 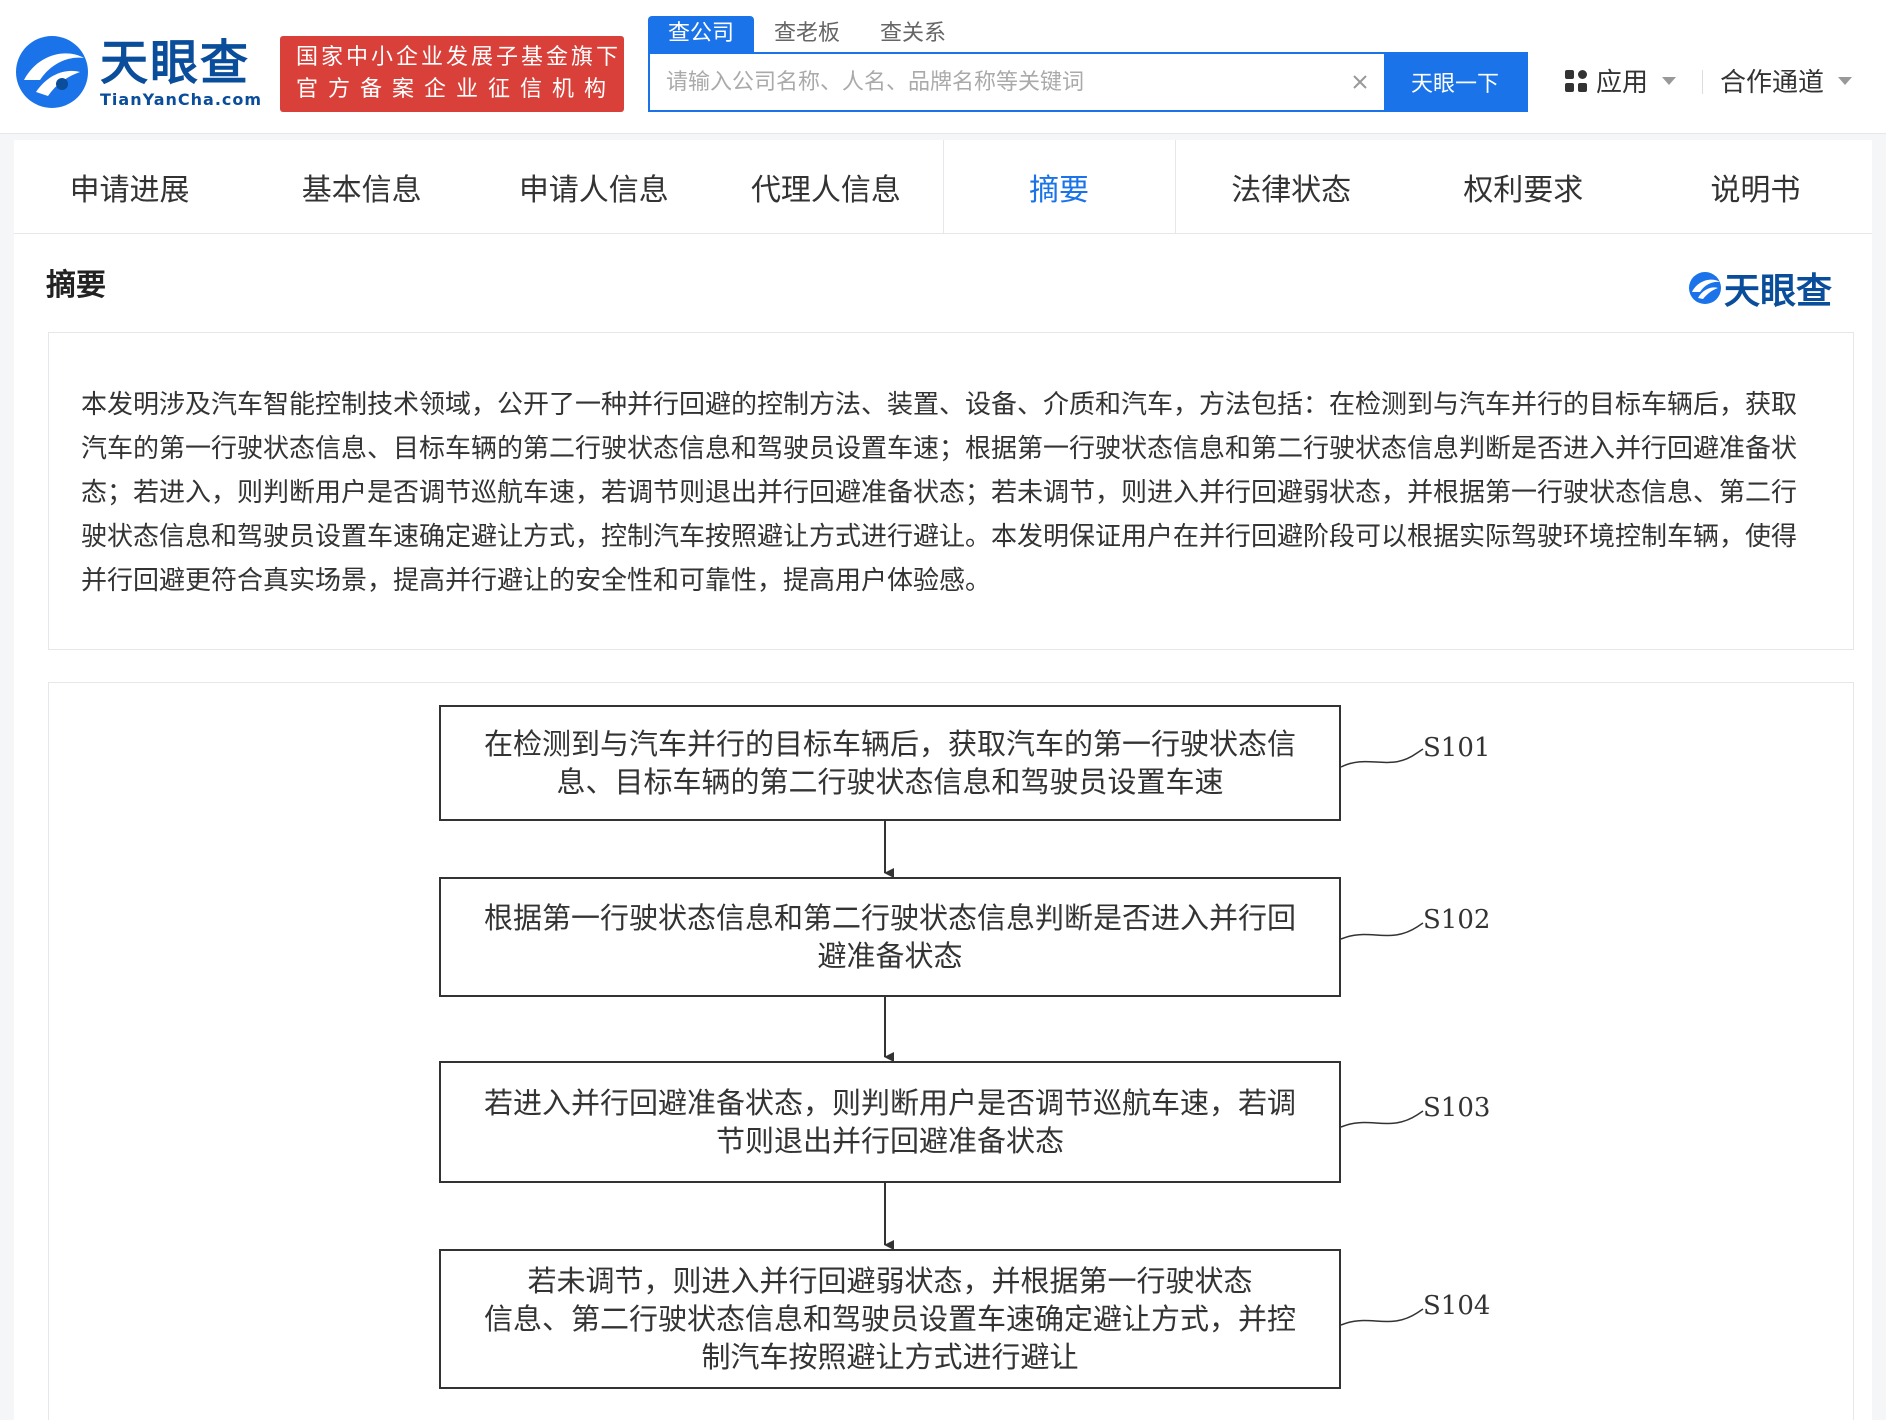 I want to click on tab-basic-info: 基本信息, so click(x=362, y=186).